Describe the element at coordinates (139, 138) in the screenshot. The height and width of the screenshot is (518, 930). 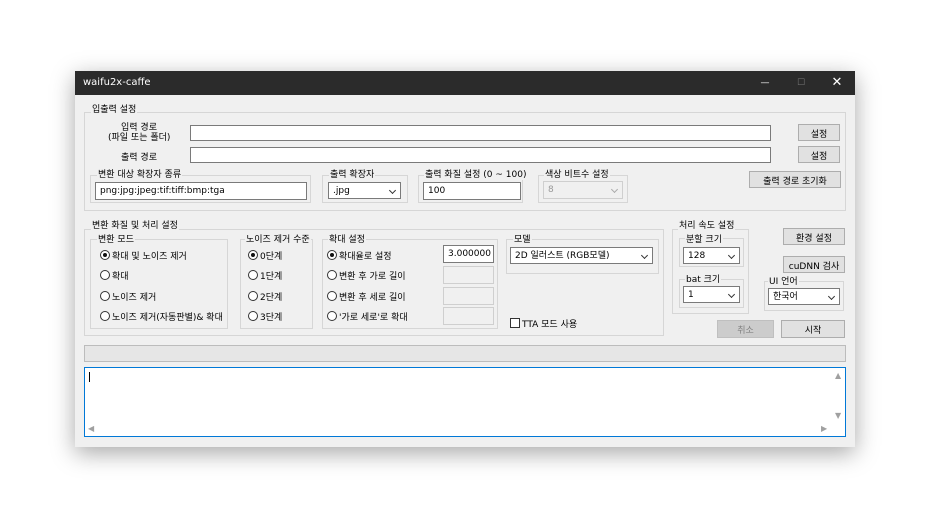
I see `input-path-sublabel: (파일 또는 폴더)` at that location.